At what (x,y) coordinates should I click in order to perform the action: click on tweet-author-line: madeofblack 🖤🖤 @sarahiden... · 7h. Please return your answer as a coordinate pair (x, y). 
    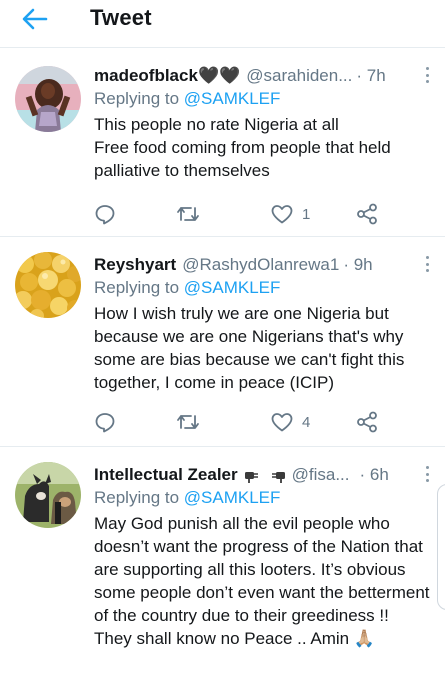
    Looking at the image, I should click on (262, 76).